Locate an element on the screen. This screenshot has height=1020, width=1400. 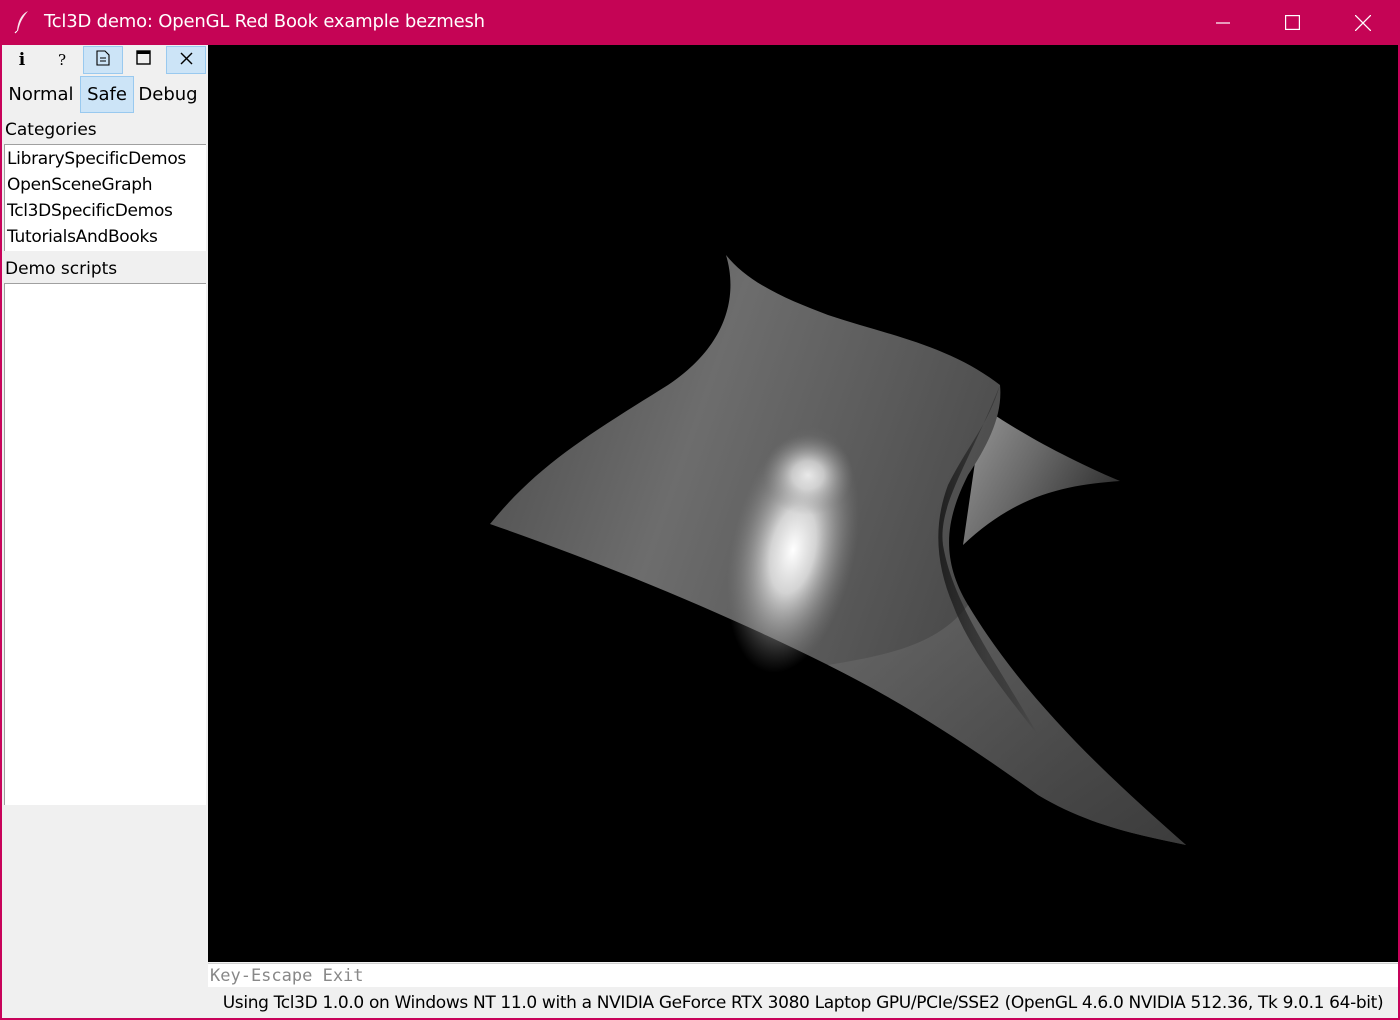
document-icon is located at coordinates (103, 60).